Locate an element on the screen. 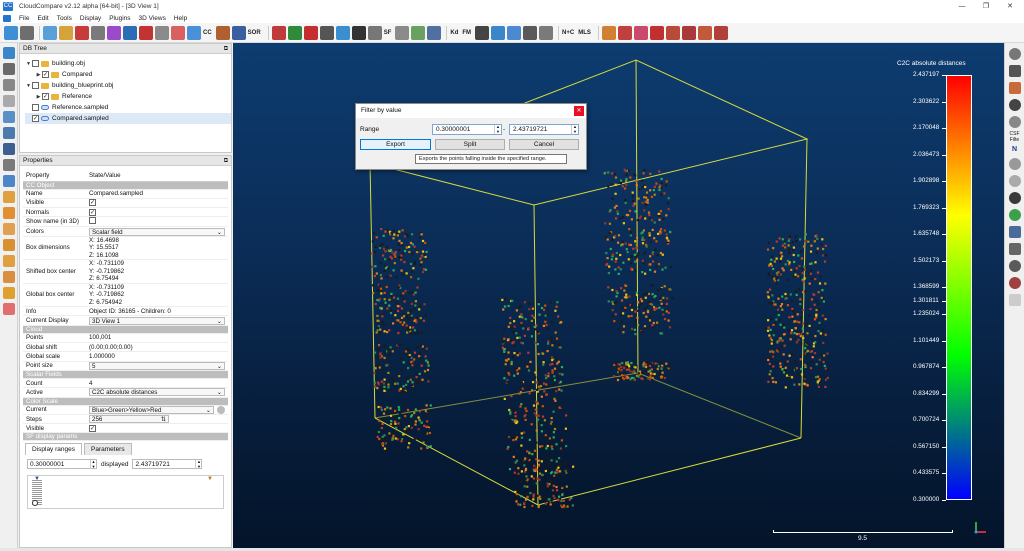  checker-icon is located at coordinates (238, 32).